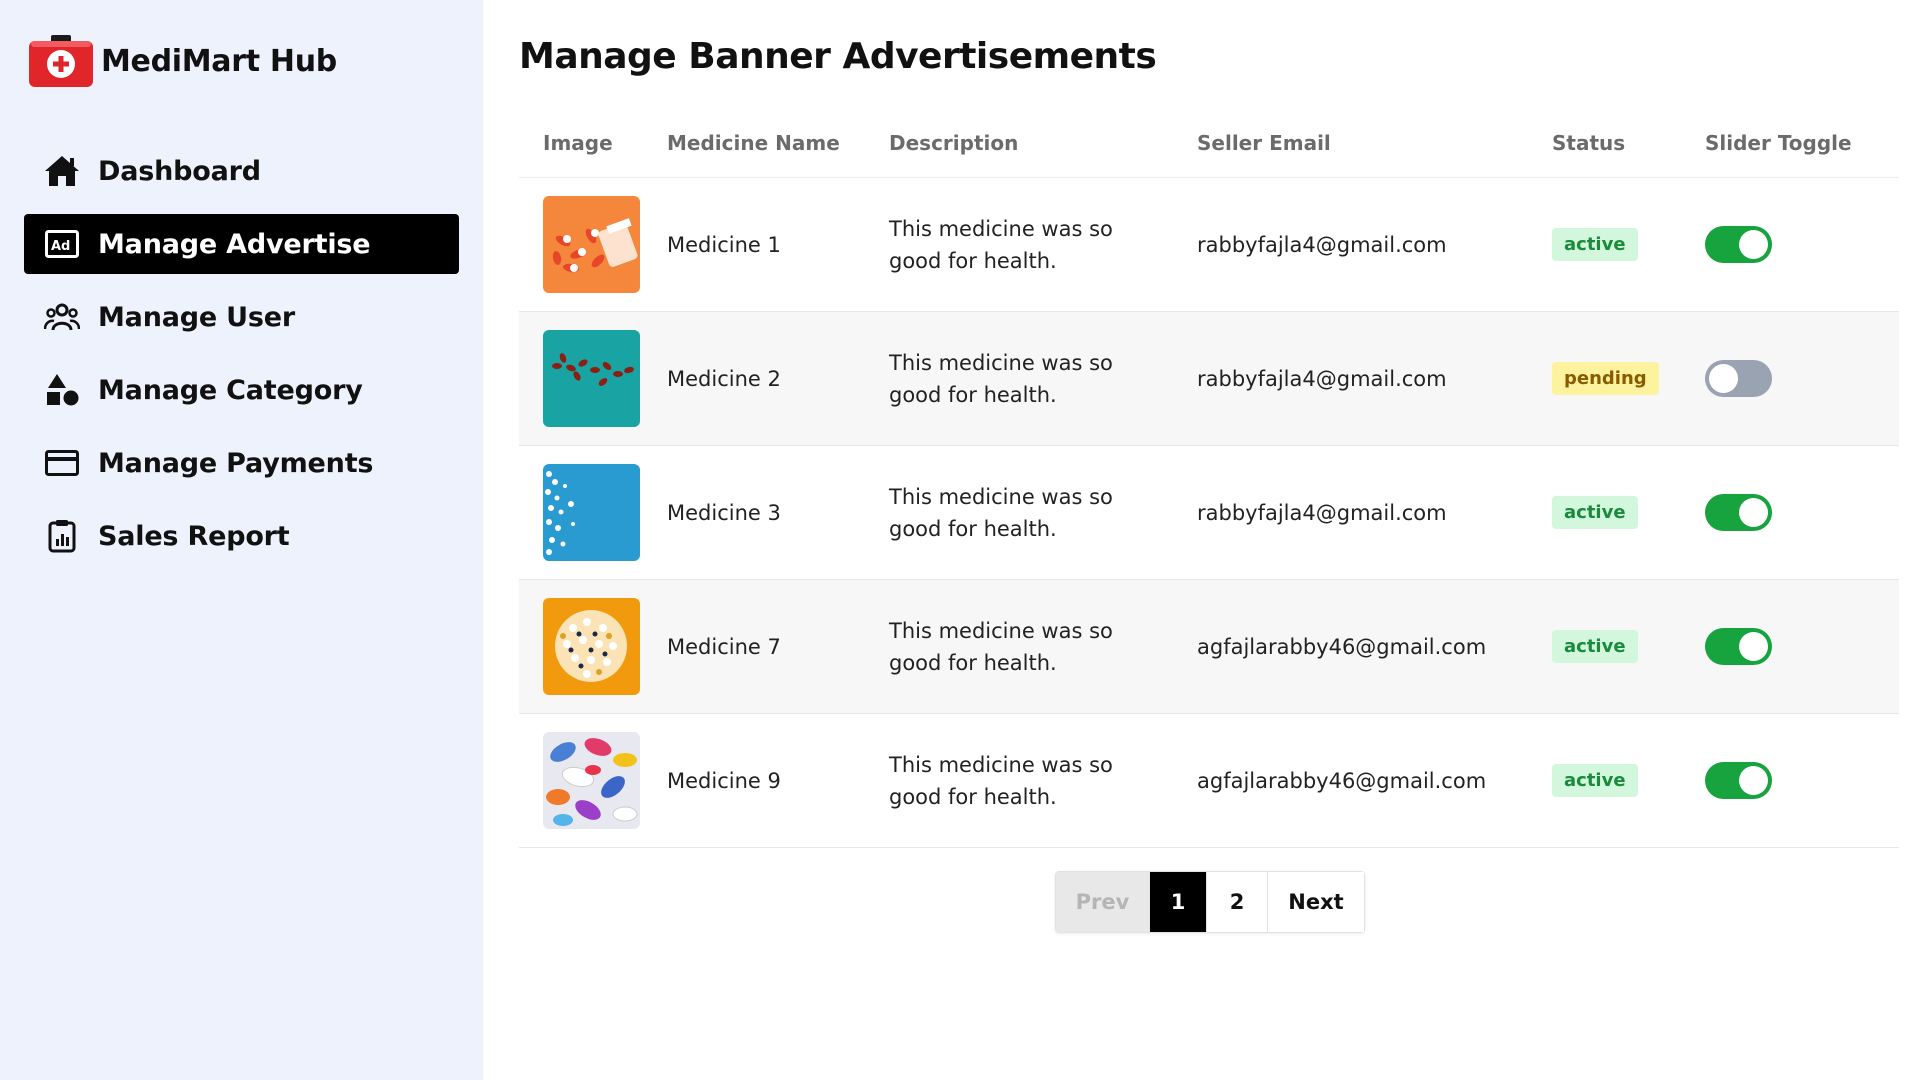  Describe the element at coordinates (1589, 142) in the screenshot. I see `column-header-status: Status` at that location.